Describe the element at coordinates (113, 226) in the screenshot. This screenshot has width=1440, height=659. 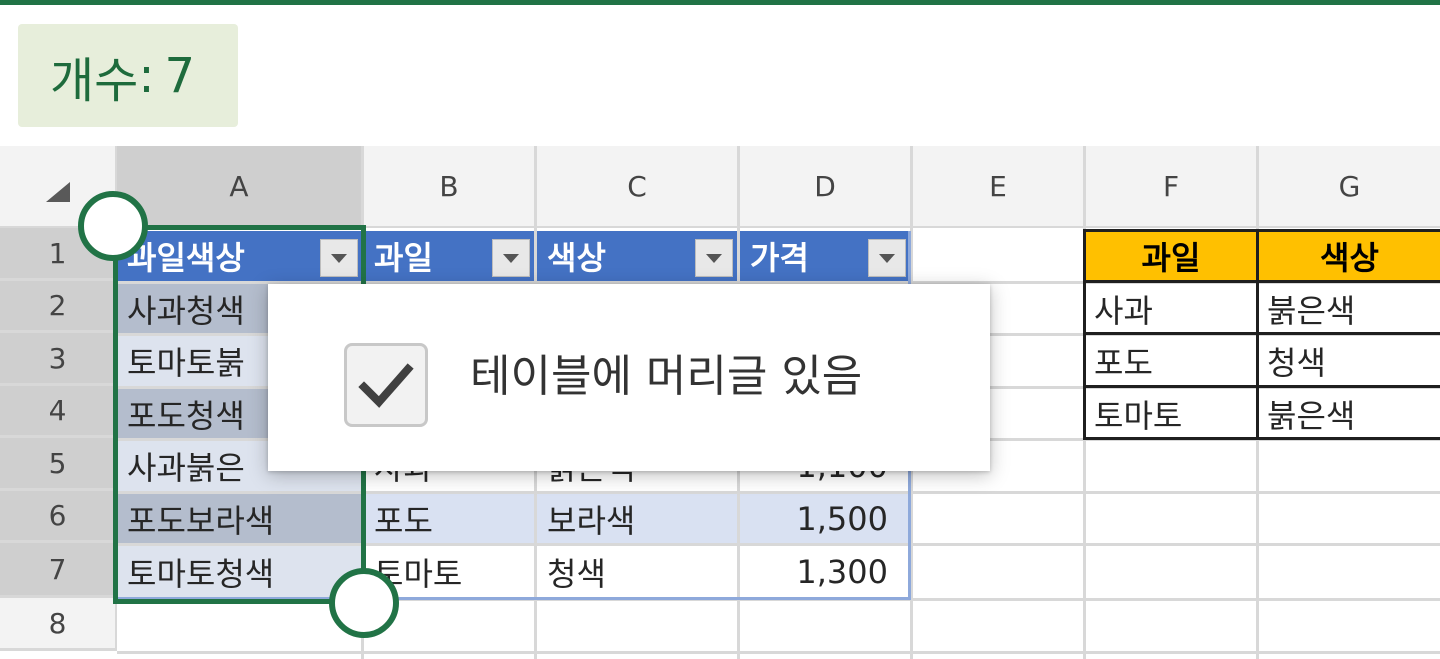
I see `selection-handle-start` at that location.